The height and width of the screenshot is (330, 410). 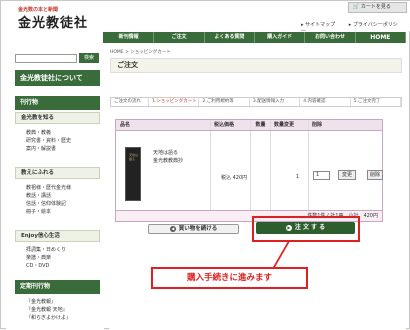 What do you see at coordinates (48, 196) in the screenshot?
I see `sidebar-link: 教話・講話` at bounding box center [48, 196].